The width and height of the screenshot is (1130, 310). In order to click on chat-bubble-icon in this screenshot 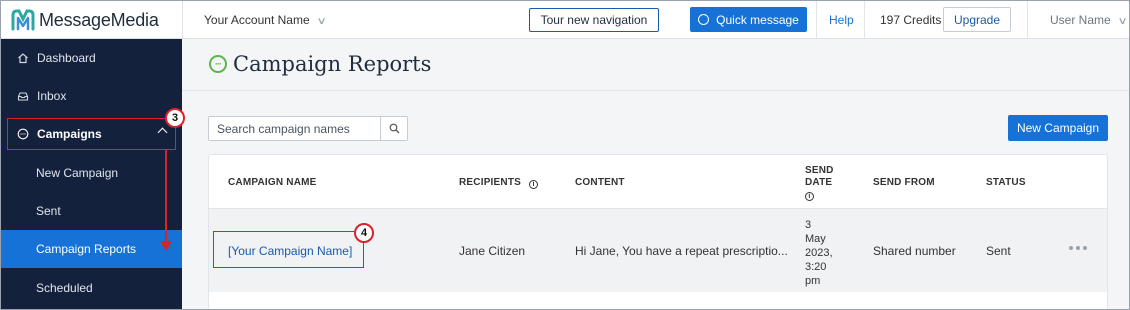, I will do `click(704, 19)`.